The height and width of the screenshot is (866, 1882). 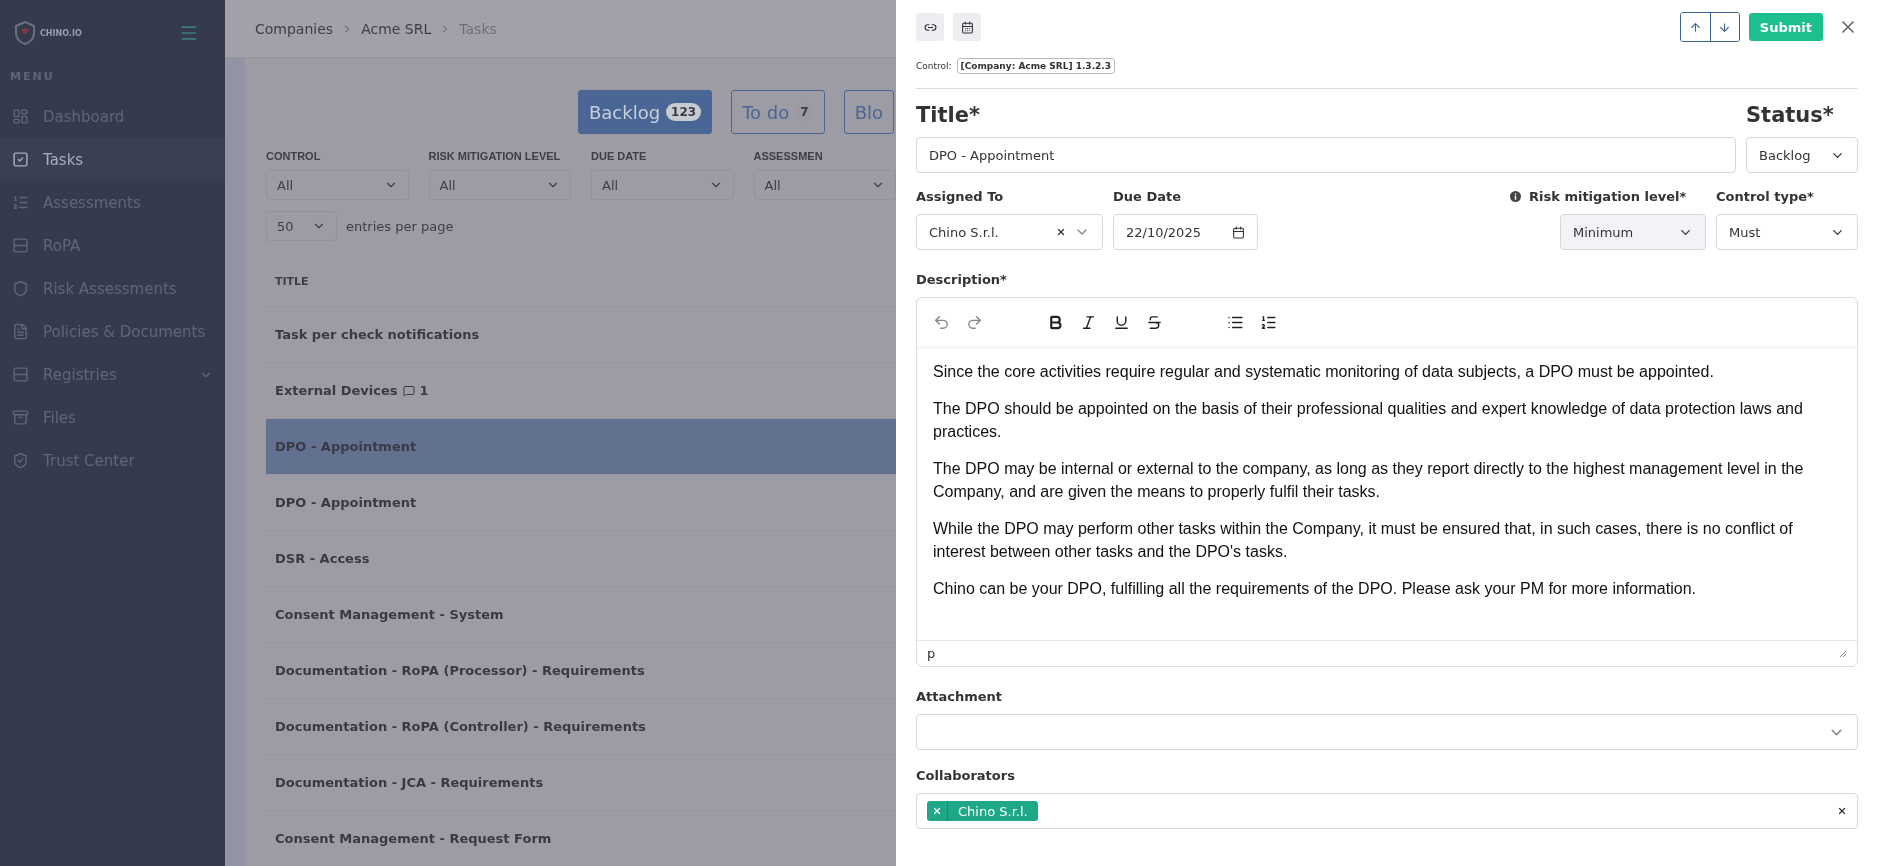 I want to click on arrow-down-icon, so click(x=1725, y=27).